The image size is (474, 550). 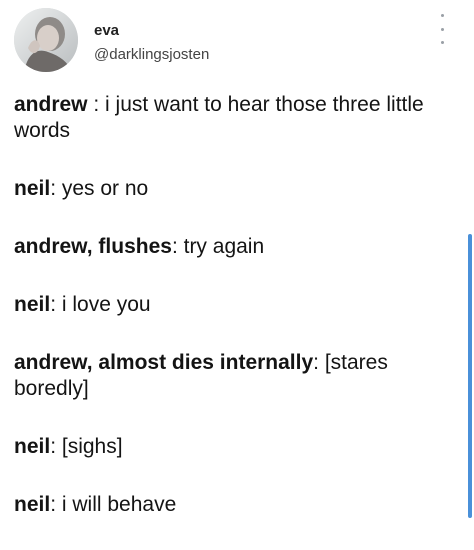 What do you see at coordinates (442, 29) in the screenshot?
I see `more-options-icon` at bounding box center [442, 29].